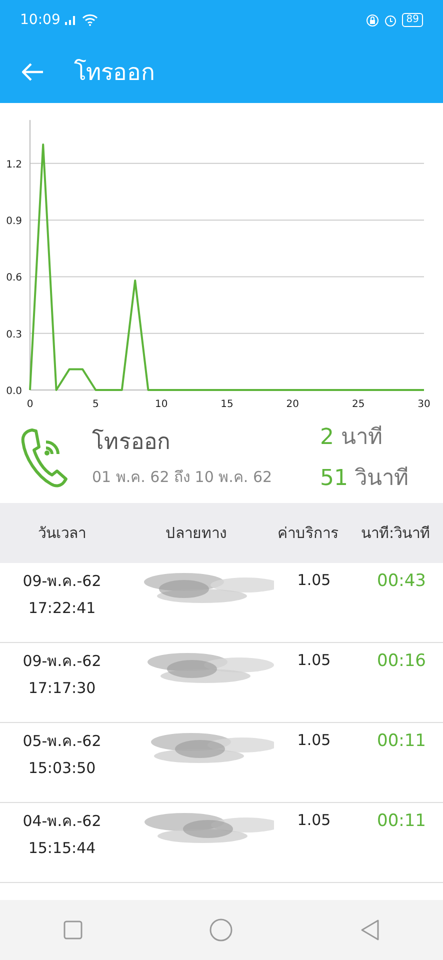  What do you see at coordinates (401, 580) in the screenshot?
I see `call-duration: 00:43` at bounding box center [401, 580].